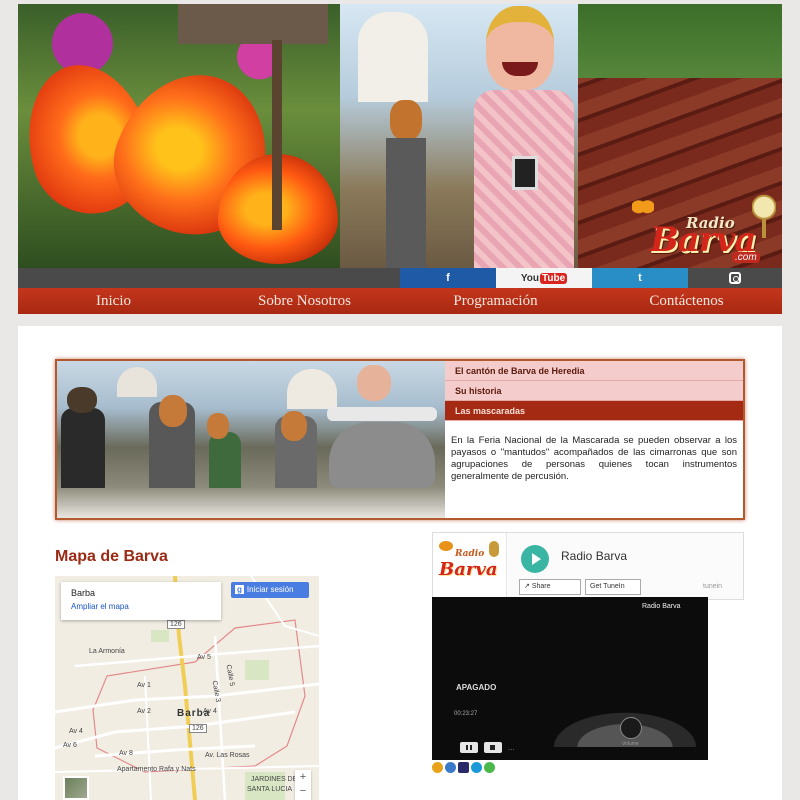  I want to click on route-126-north: 126, so click(176, 624).